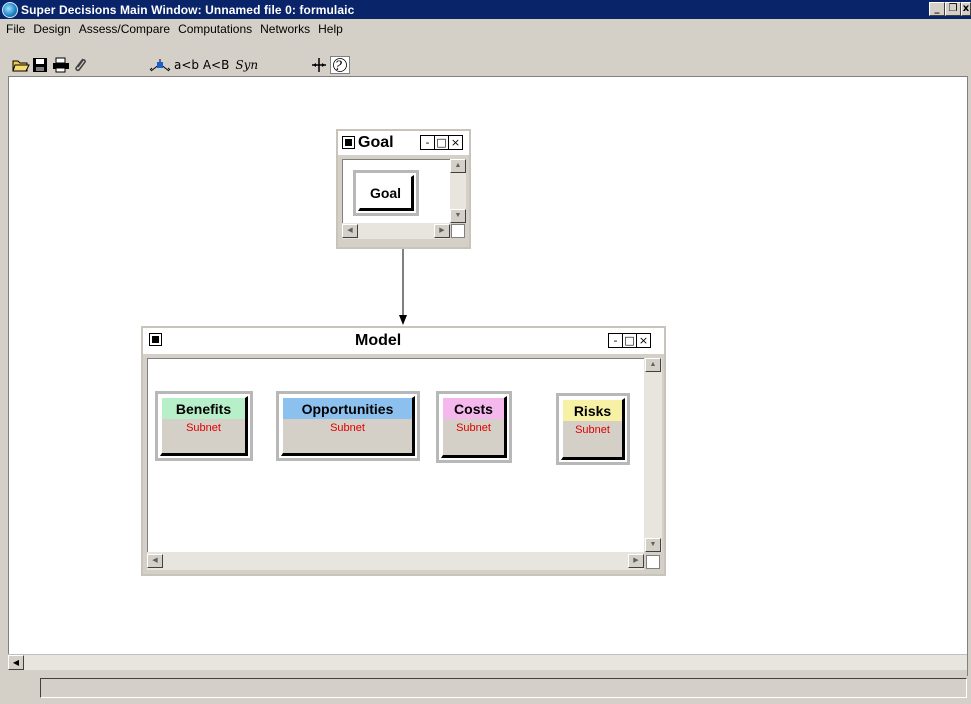  What do you see at coordinates (203, 408) in the screenshot?
I see `node-label: Benefits` at bounding box center [203, 408].